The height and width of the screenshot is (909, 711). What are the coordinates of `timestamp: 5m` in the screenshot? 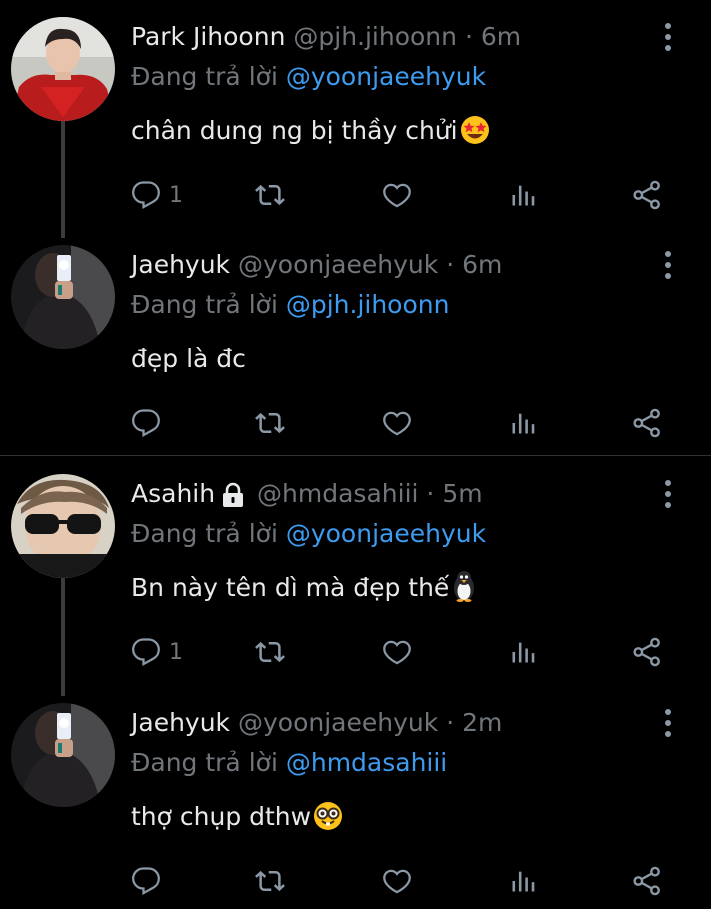 It's located at (462, 493).